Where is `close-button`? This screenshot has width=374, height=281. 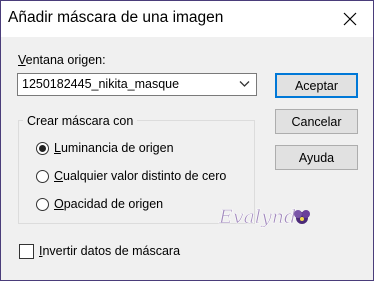
close-button is located at coordinates (350, 19).